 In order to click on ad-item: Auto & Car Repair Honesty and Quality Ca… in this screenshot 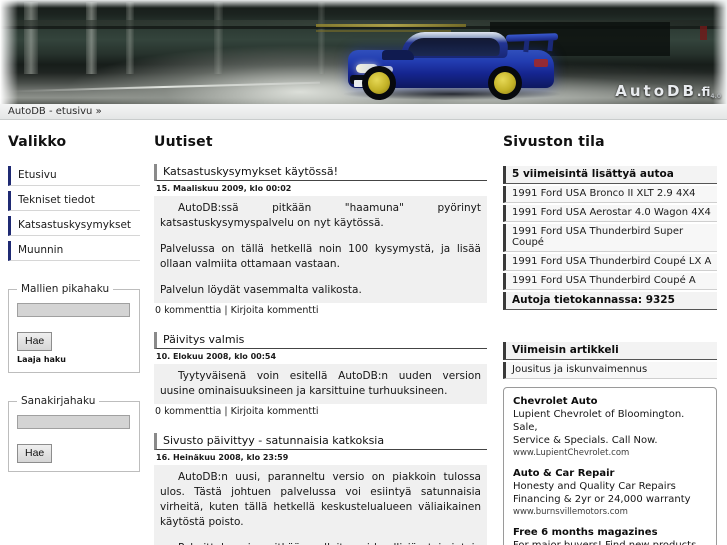, I will do `click(610, 492)`.